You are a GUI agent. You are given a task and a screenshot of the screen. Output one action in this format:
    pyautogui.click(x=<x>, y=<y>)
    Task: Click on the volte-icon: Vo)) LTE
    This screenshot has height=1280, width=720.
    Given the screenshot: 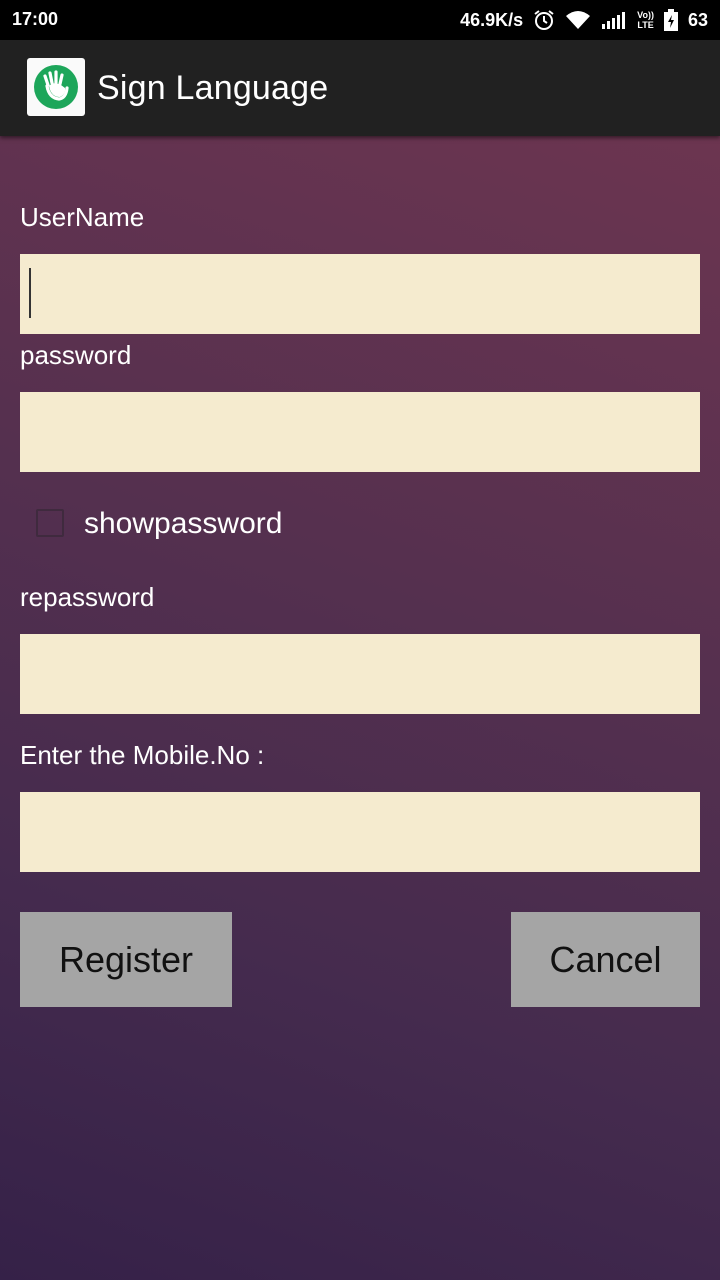 What is the action you would take?
    pyautogui.click(x=645, y=20)
    